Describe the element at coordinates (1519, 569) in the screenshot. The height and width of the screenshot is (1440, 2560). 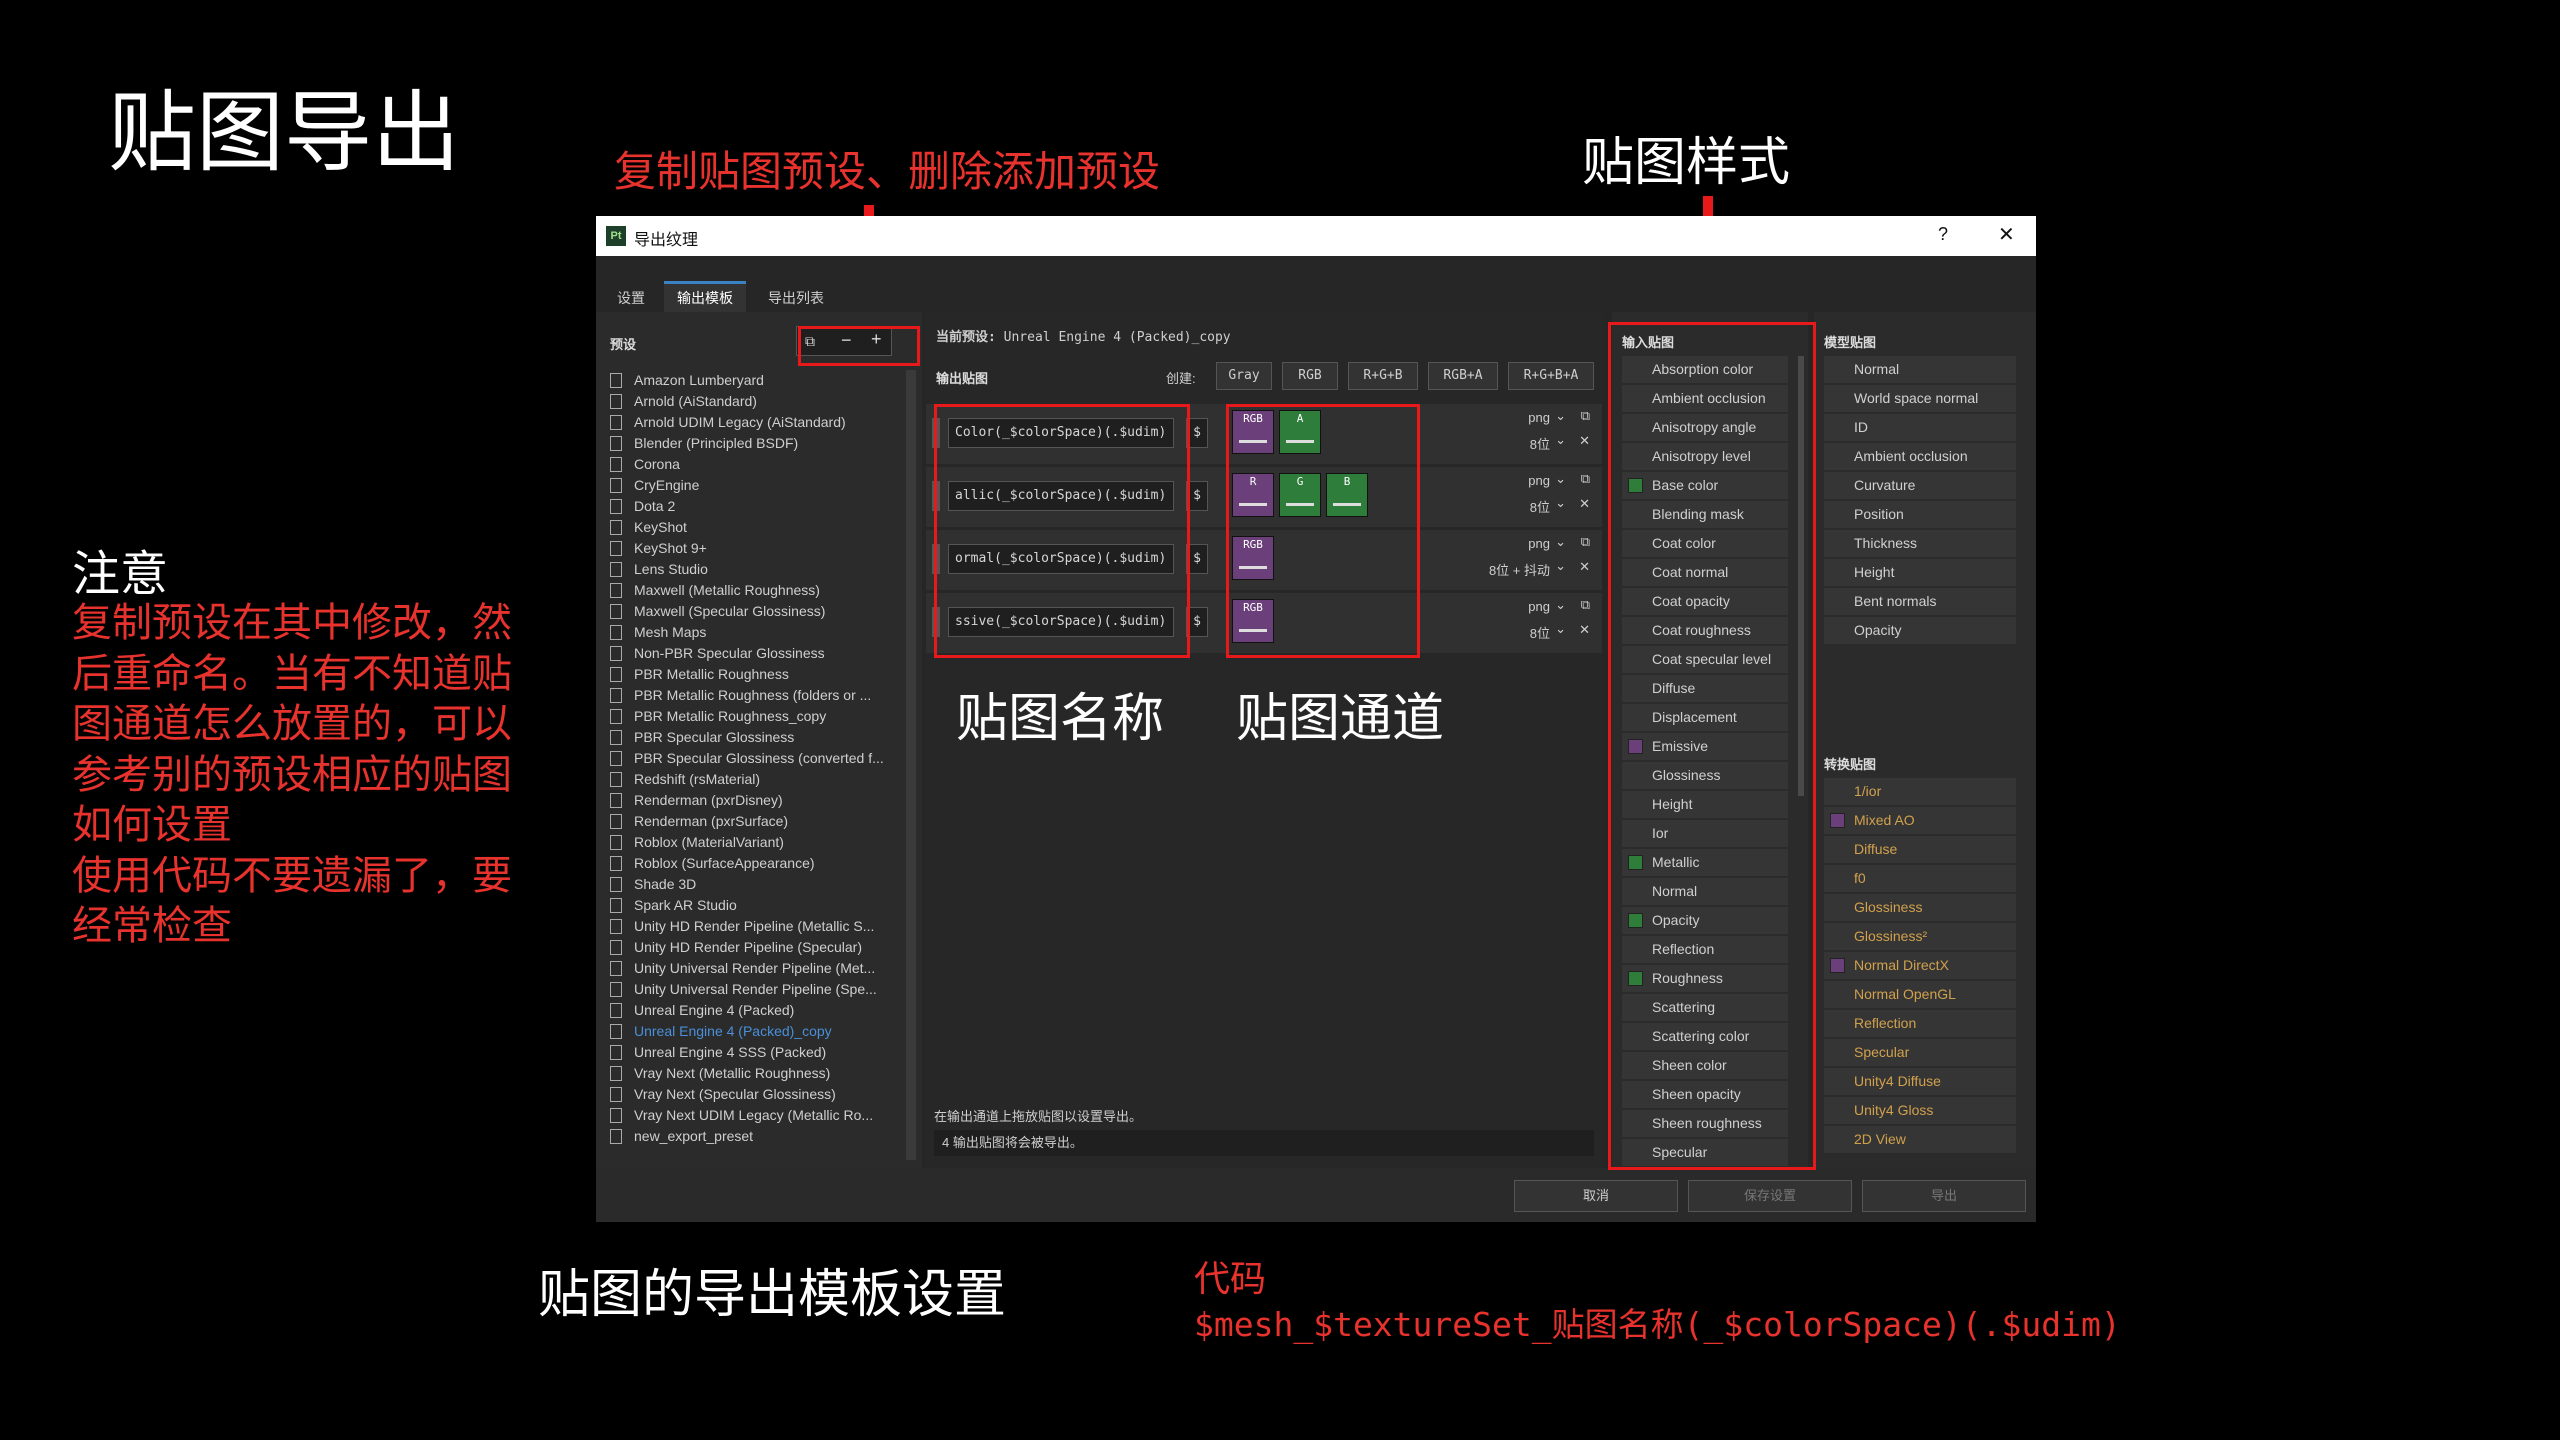
I see `bit-depth-select: 8位 + 抖动` at that location.